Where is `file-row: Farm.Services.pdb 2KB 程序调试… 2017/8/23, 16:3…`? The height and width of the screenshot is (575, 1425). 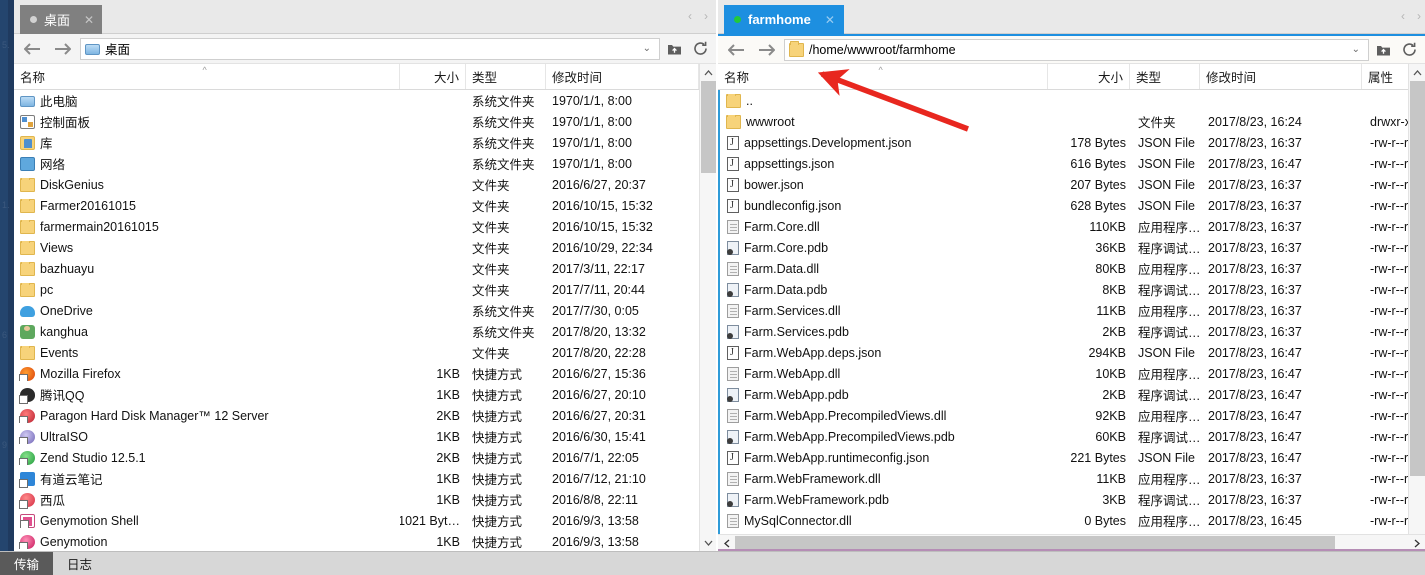 file-row: Farm.Services.pdb 2KB 程序调试… 2017/8/23, 16:3… is located at coordinates (1072, 331).